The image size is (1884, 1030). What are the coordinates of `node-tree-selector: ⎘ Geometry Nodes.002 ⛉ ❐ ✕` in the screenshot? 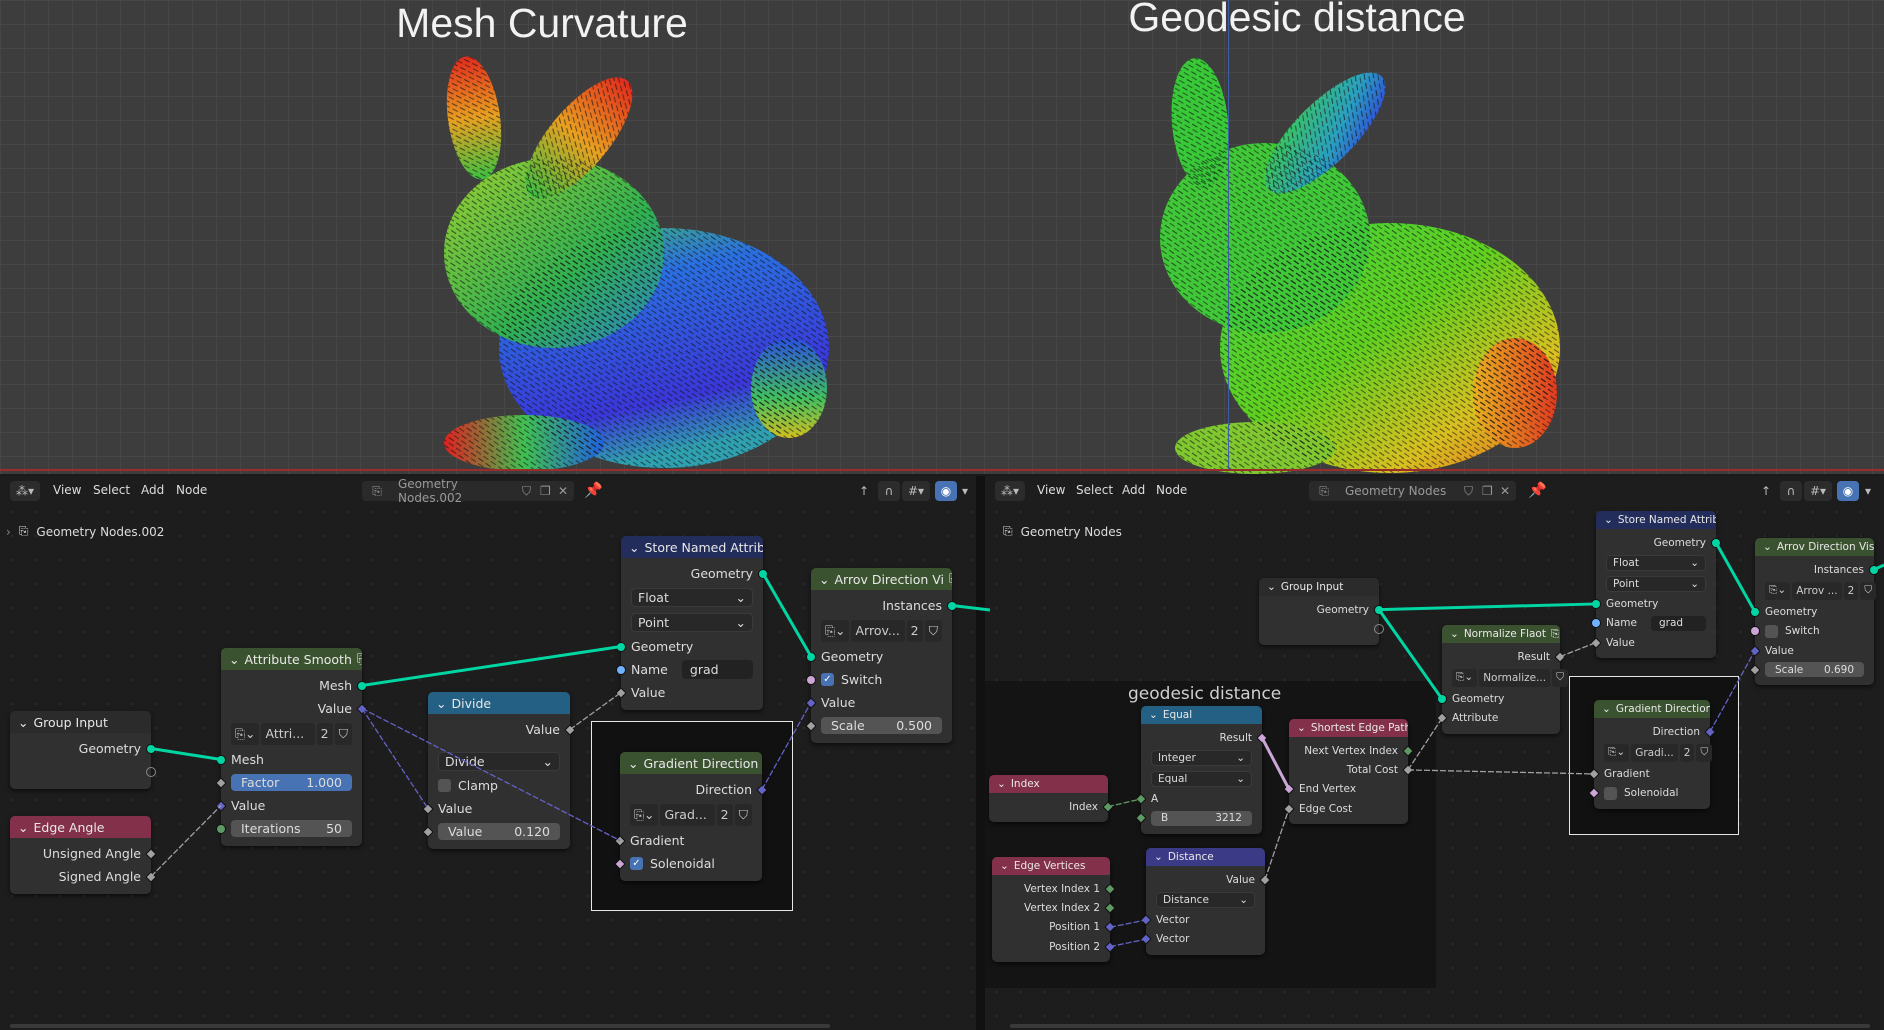 It's located at (468, 491).